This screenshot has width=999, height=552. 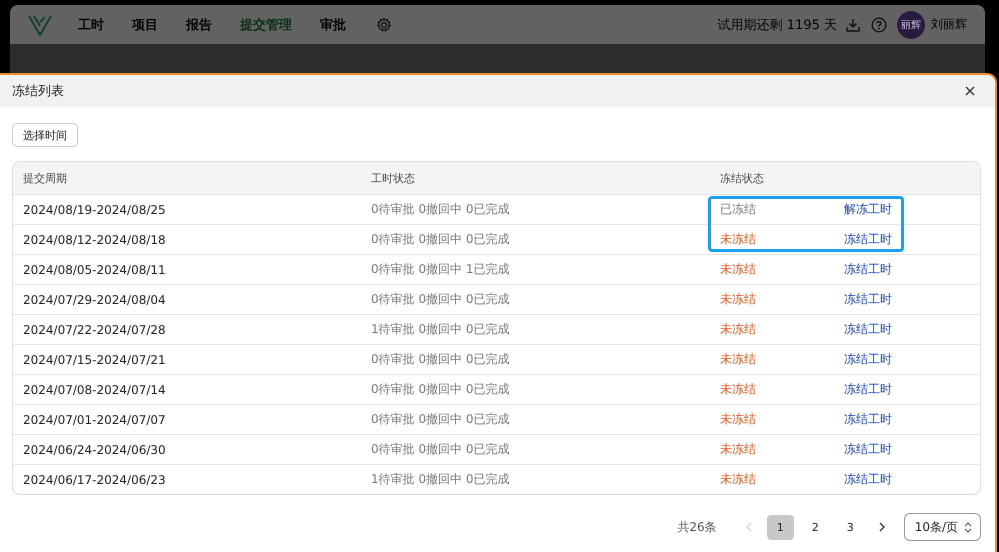 What do you see at coordinates (879, 24) in the screenshot?
I see `help-icon` at bounding box center [879, 24].